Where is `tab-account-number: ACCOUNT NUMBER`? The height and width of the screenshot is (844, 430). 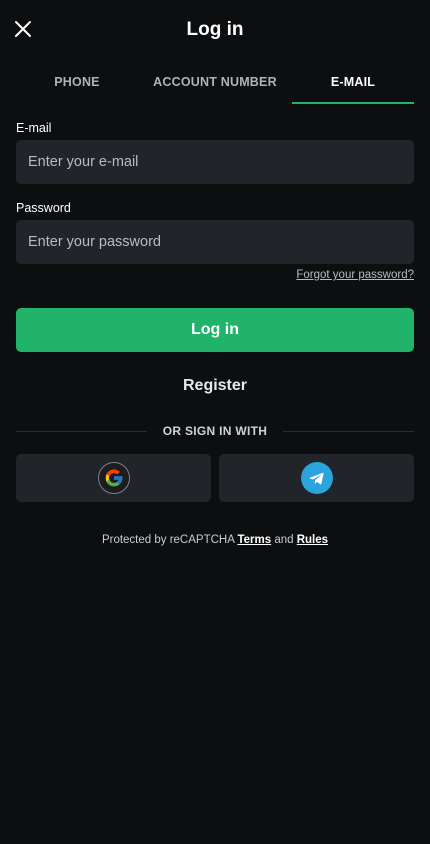
tab-account-number: ACCOUNT NUMBER is located at coordinates (215, 82).